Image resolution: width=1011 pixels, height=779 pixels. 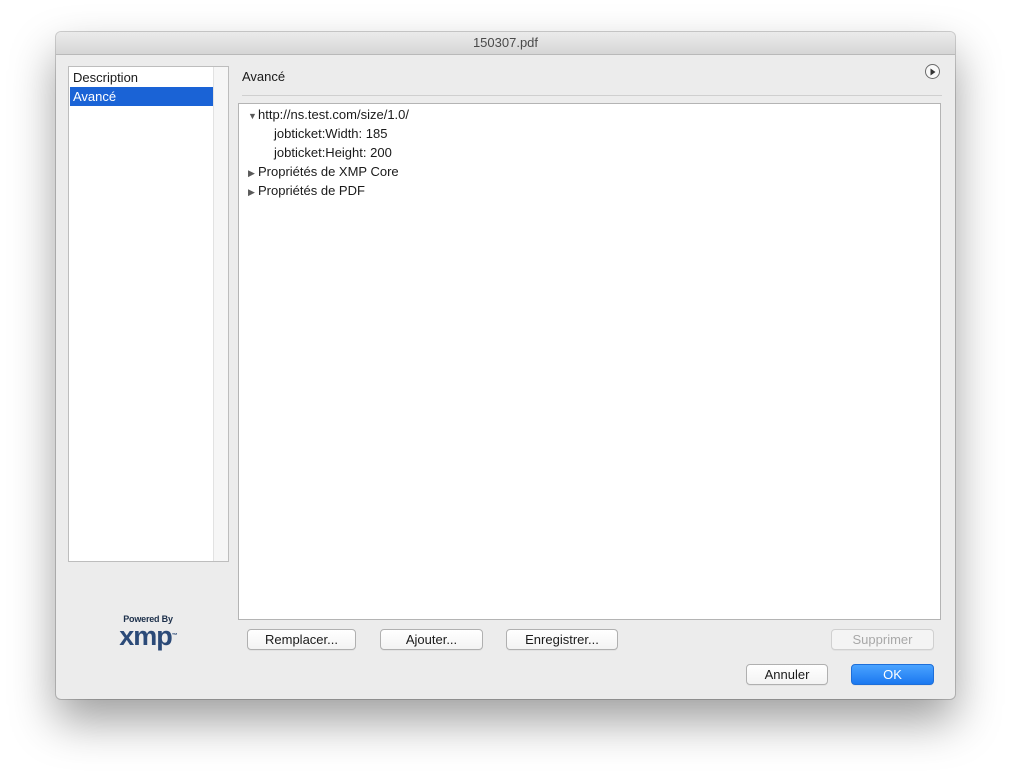 What do you see at coordinates (892, 674) in the screenshot?
I see `ok-button: OK` at bounding box center [892, 674].